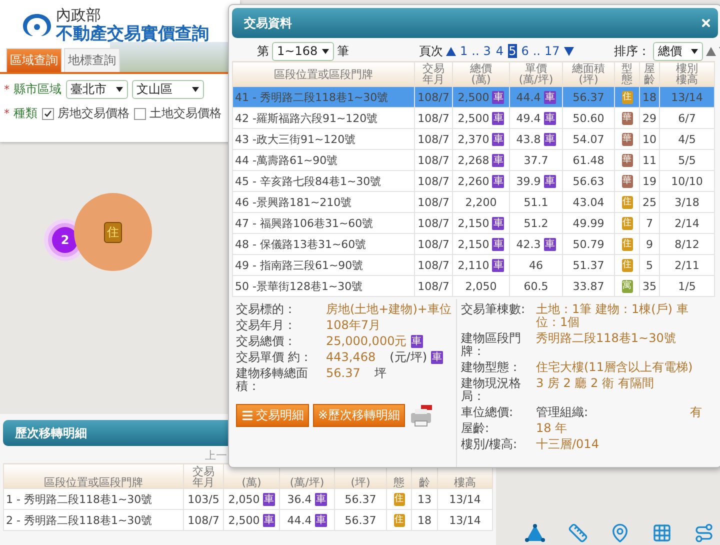 The width and height of the screenshot is (720, 545). I want to click on table-cell: 108/7, so click(204, 520).